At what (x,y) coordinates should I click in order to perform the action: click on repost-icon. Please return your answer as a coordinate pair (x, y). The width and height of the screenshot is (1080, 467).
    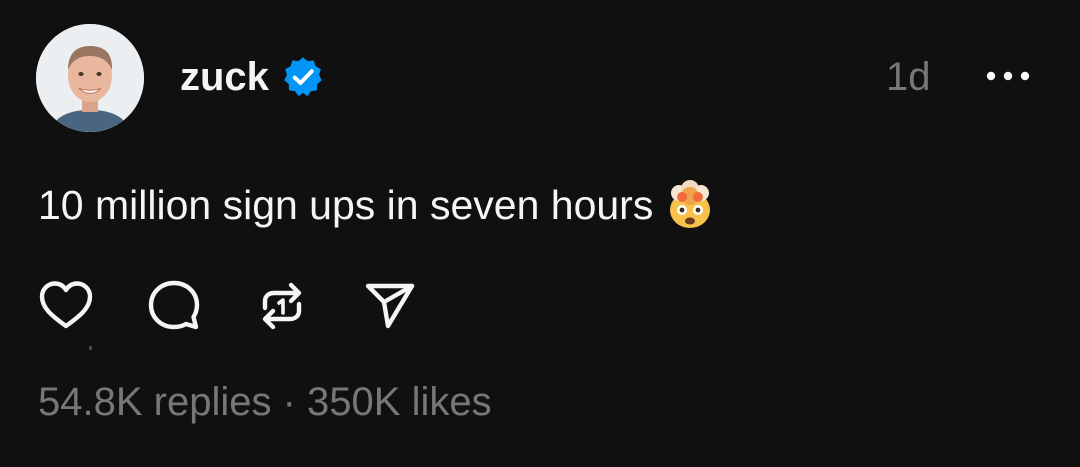
    Looking at the image, I should click on (282, 306).